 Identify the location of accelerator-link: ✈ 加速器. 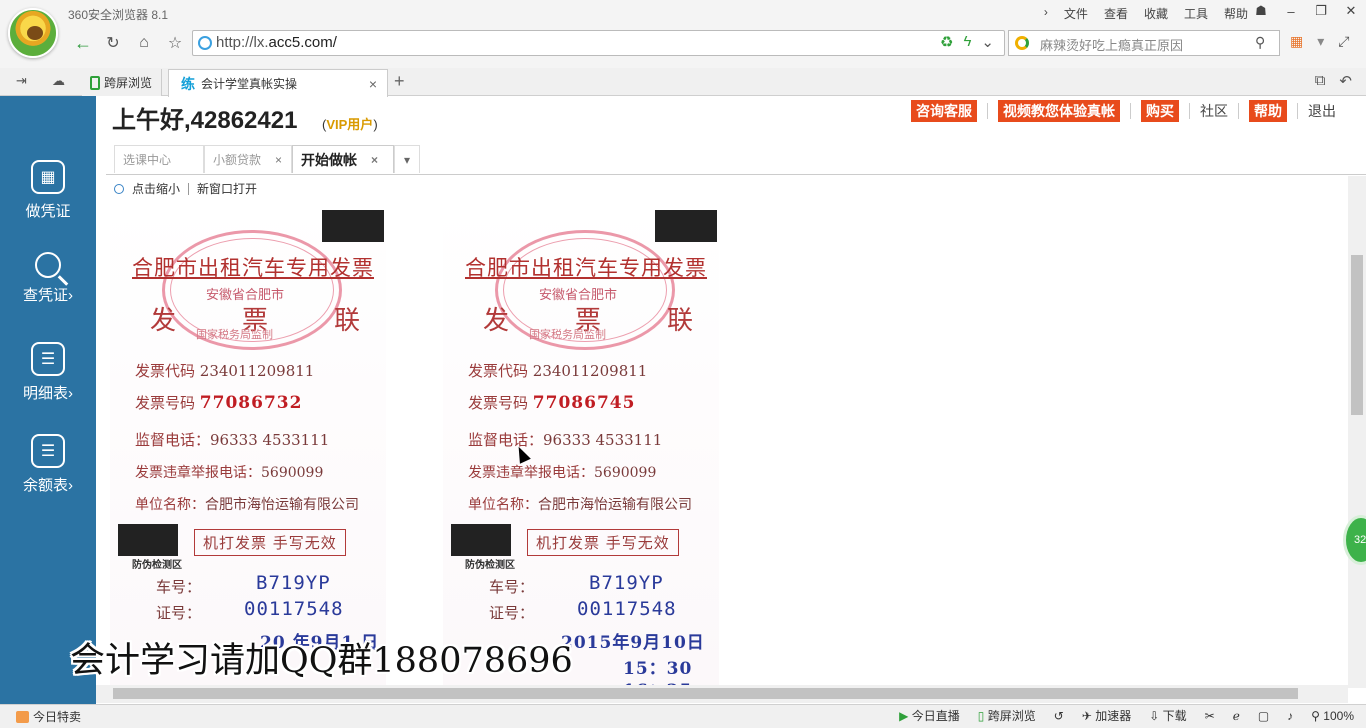
(1106, 715).